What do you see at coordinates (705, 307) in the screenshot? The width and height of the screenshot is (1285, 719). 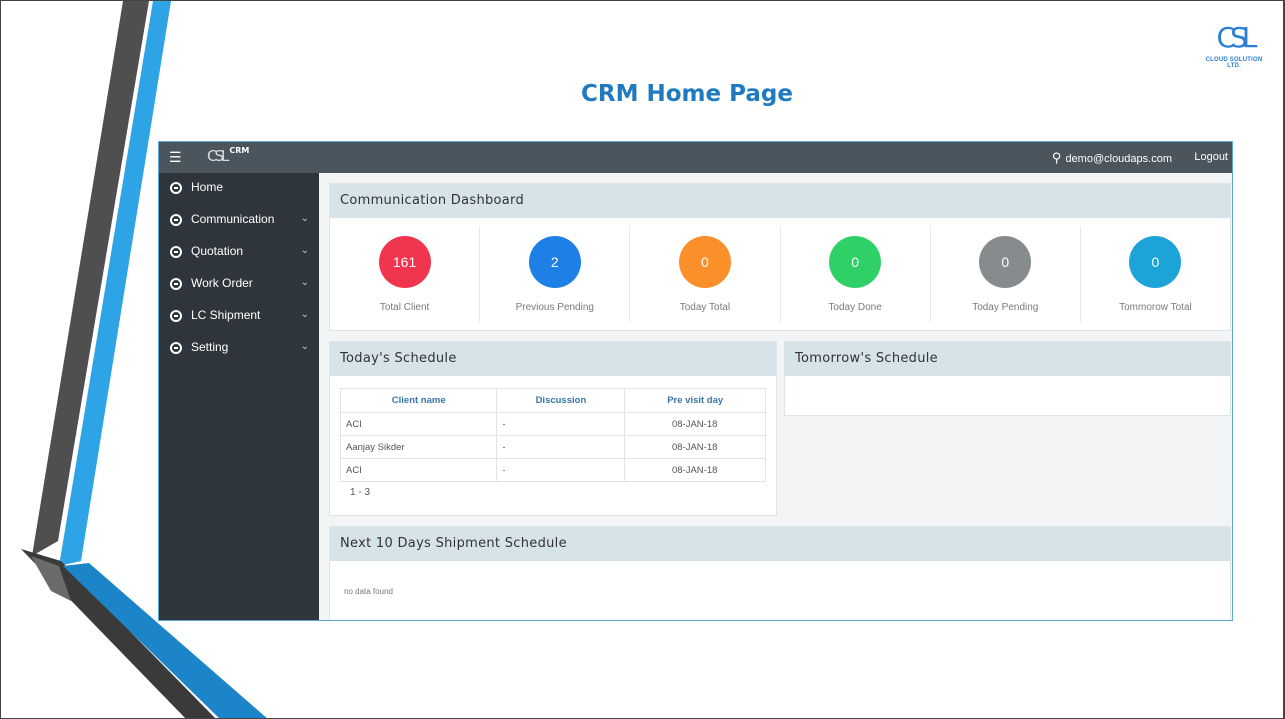 I see `stat-label: Today Total` at bounding box center [705, 307].